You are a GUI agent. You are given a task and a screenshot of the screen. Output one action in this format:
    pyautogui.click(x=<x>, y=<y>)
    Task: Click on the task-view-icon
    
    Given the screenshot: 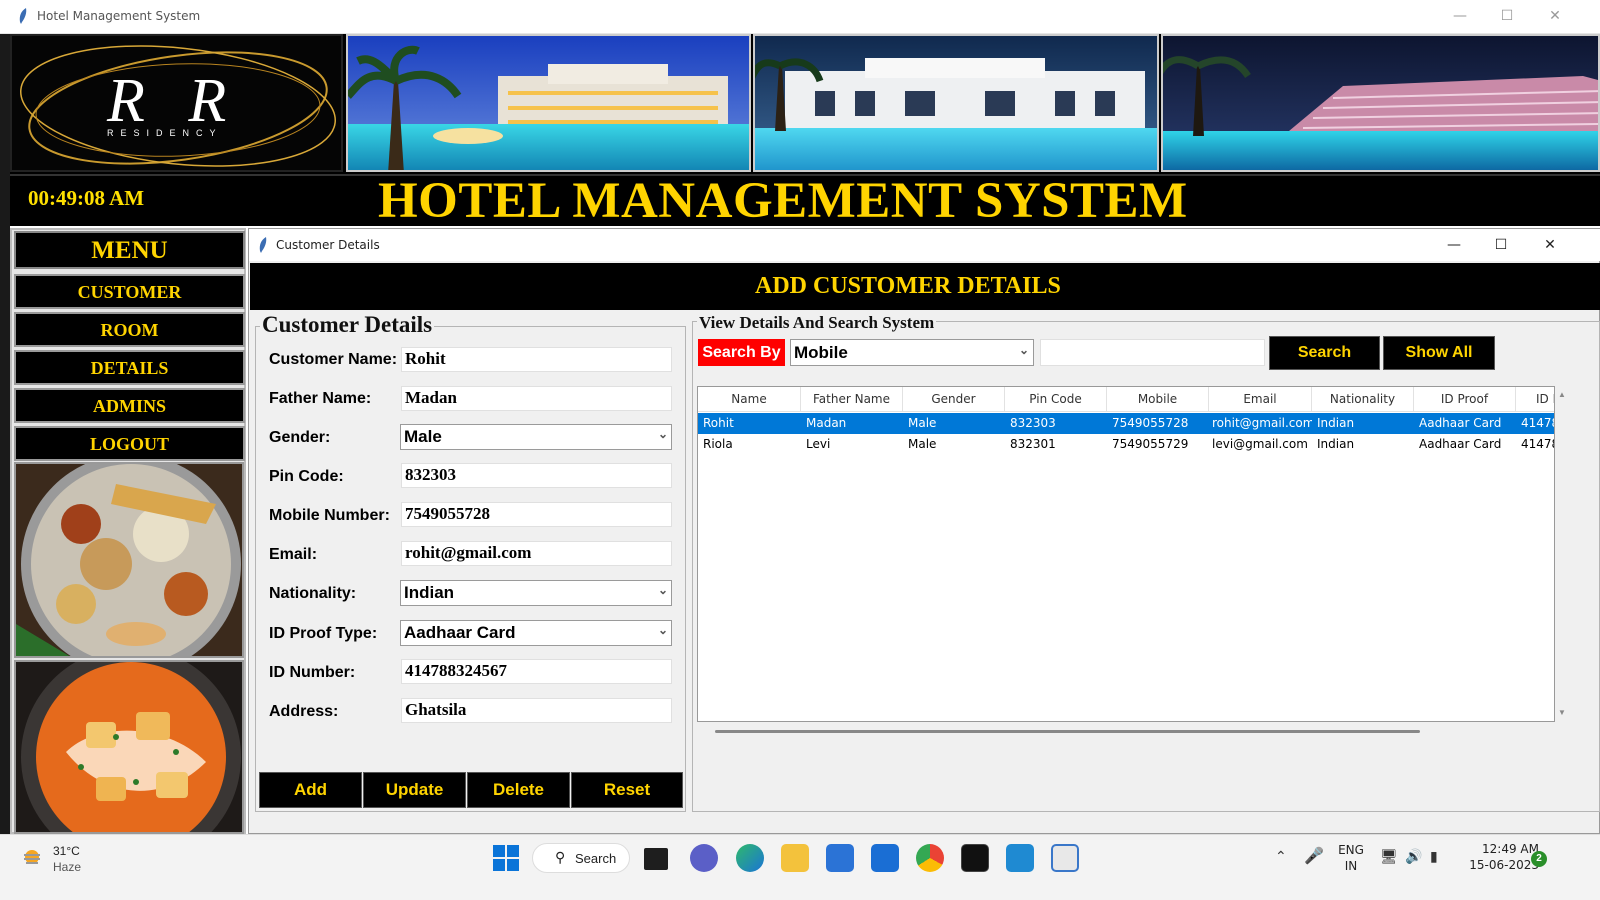 What is the action you would take?
    pyautogui.click(x=656, y=859)
    